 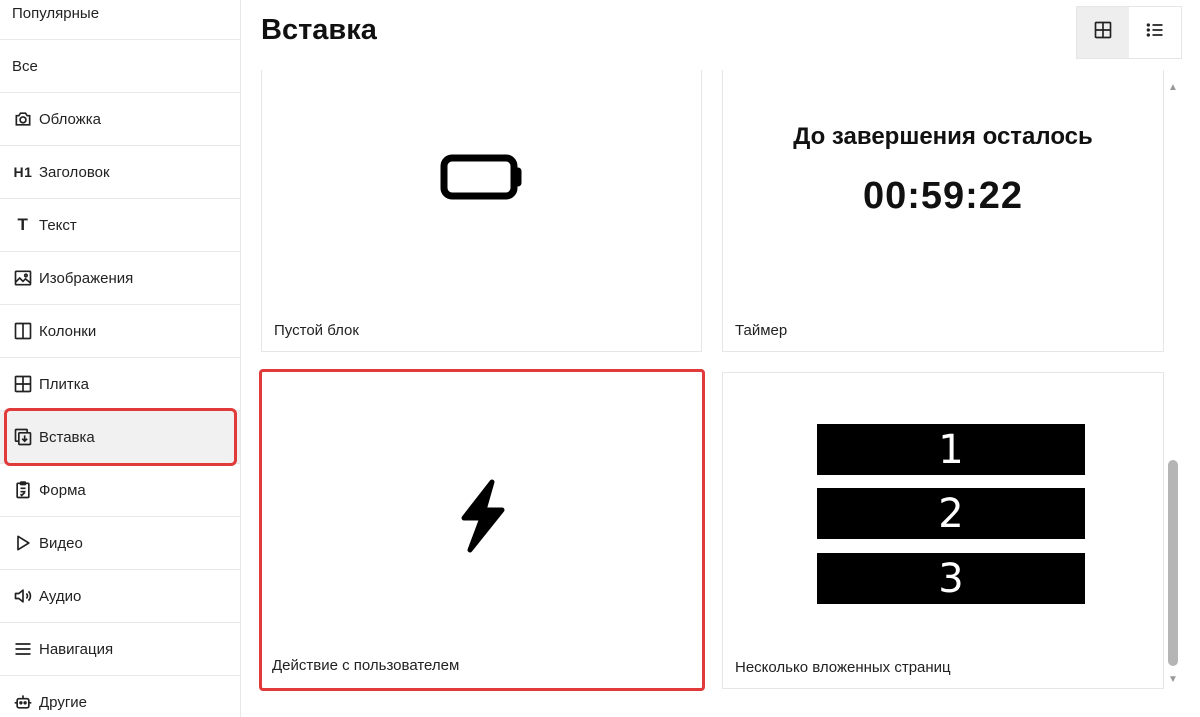 I want to click on sidebar-item-audio: Аудио, so click(x=120, y=596).